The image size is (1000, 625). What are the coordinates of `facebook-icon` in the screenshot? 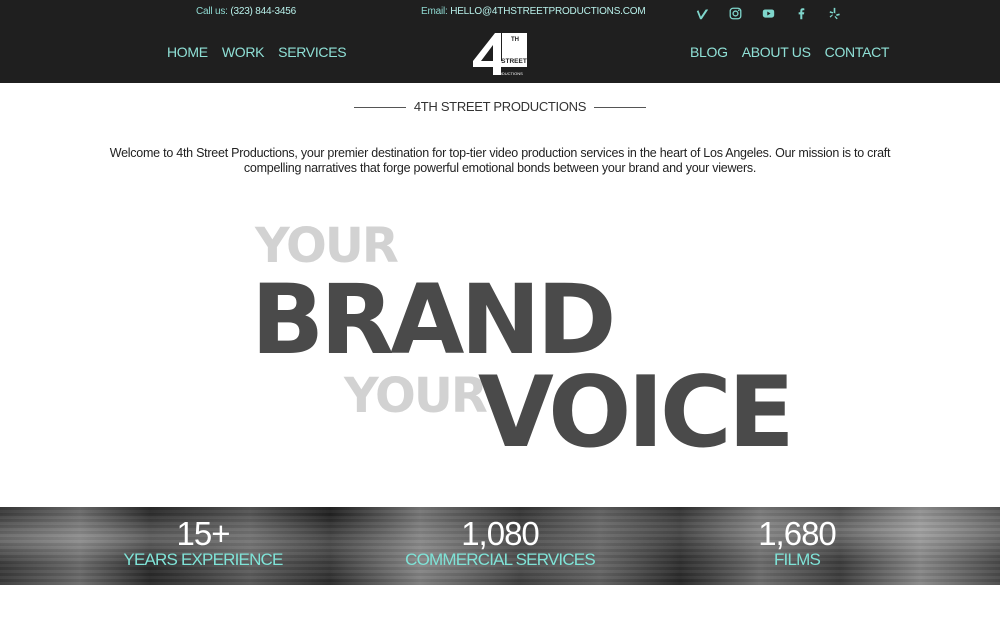 It's located at (801, 13).